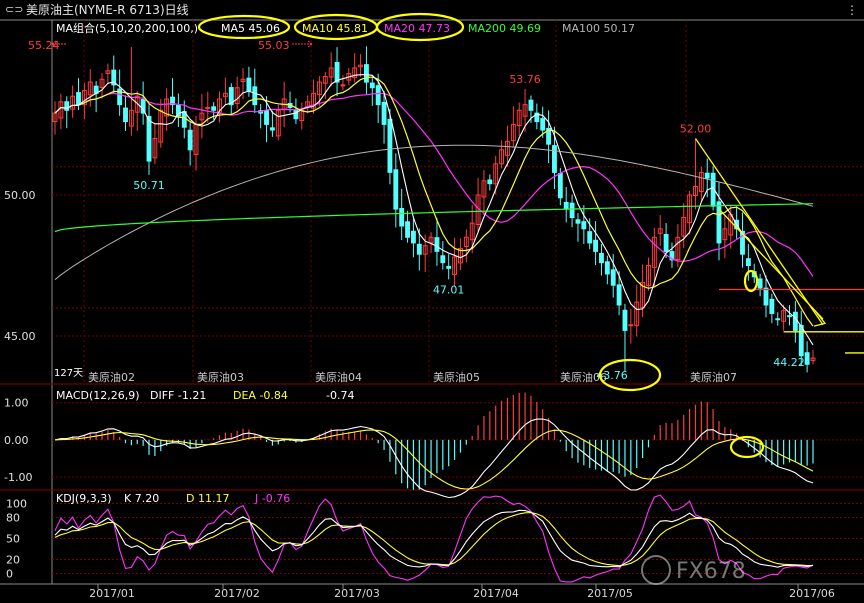  I want to click on price-y-tick-label: 45.00, so click(20, 336).